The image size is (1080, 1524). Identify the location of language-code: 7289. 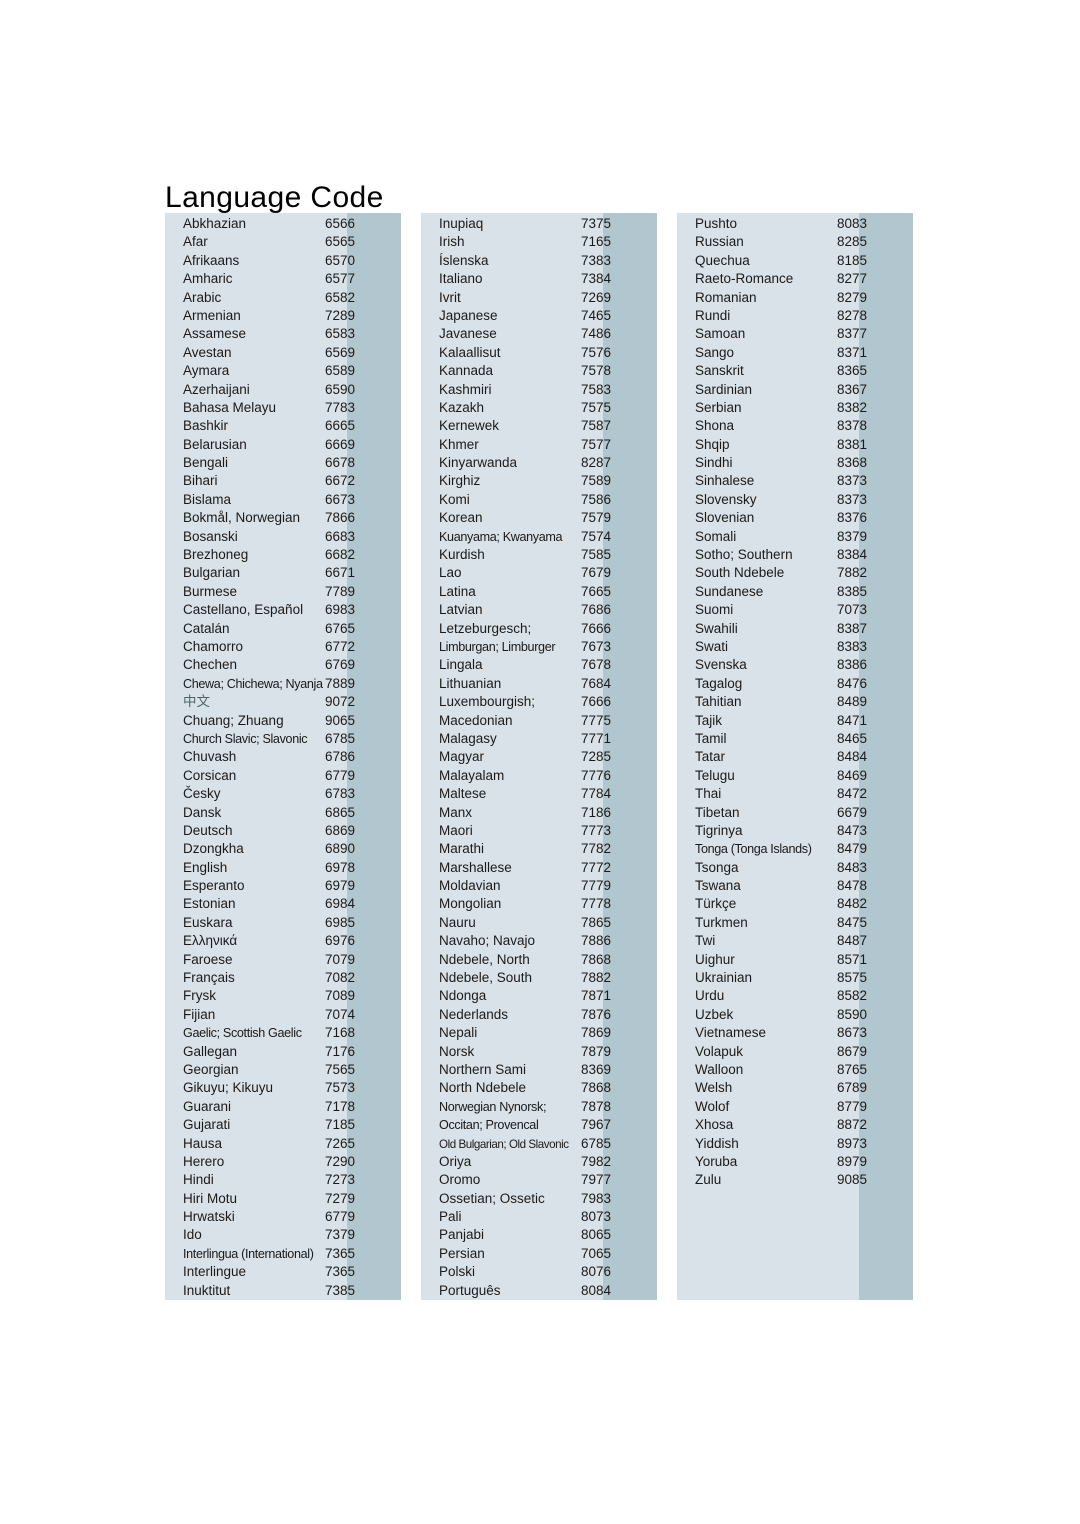
(340, 315).